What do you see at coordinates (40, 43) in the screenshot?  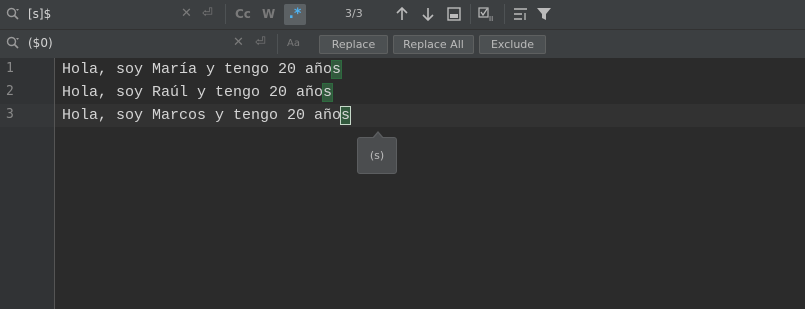 I see `replace-input: ($0)` at bounding box center [40, 43].